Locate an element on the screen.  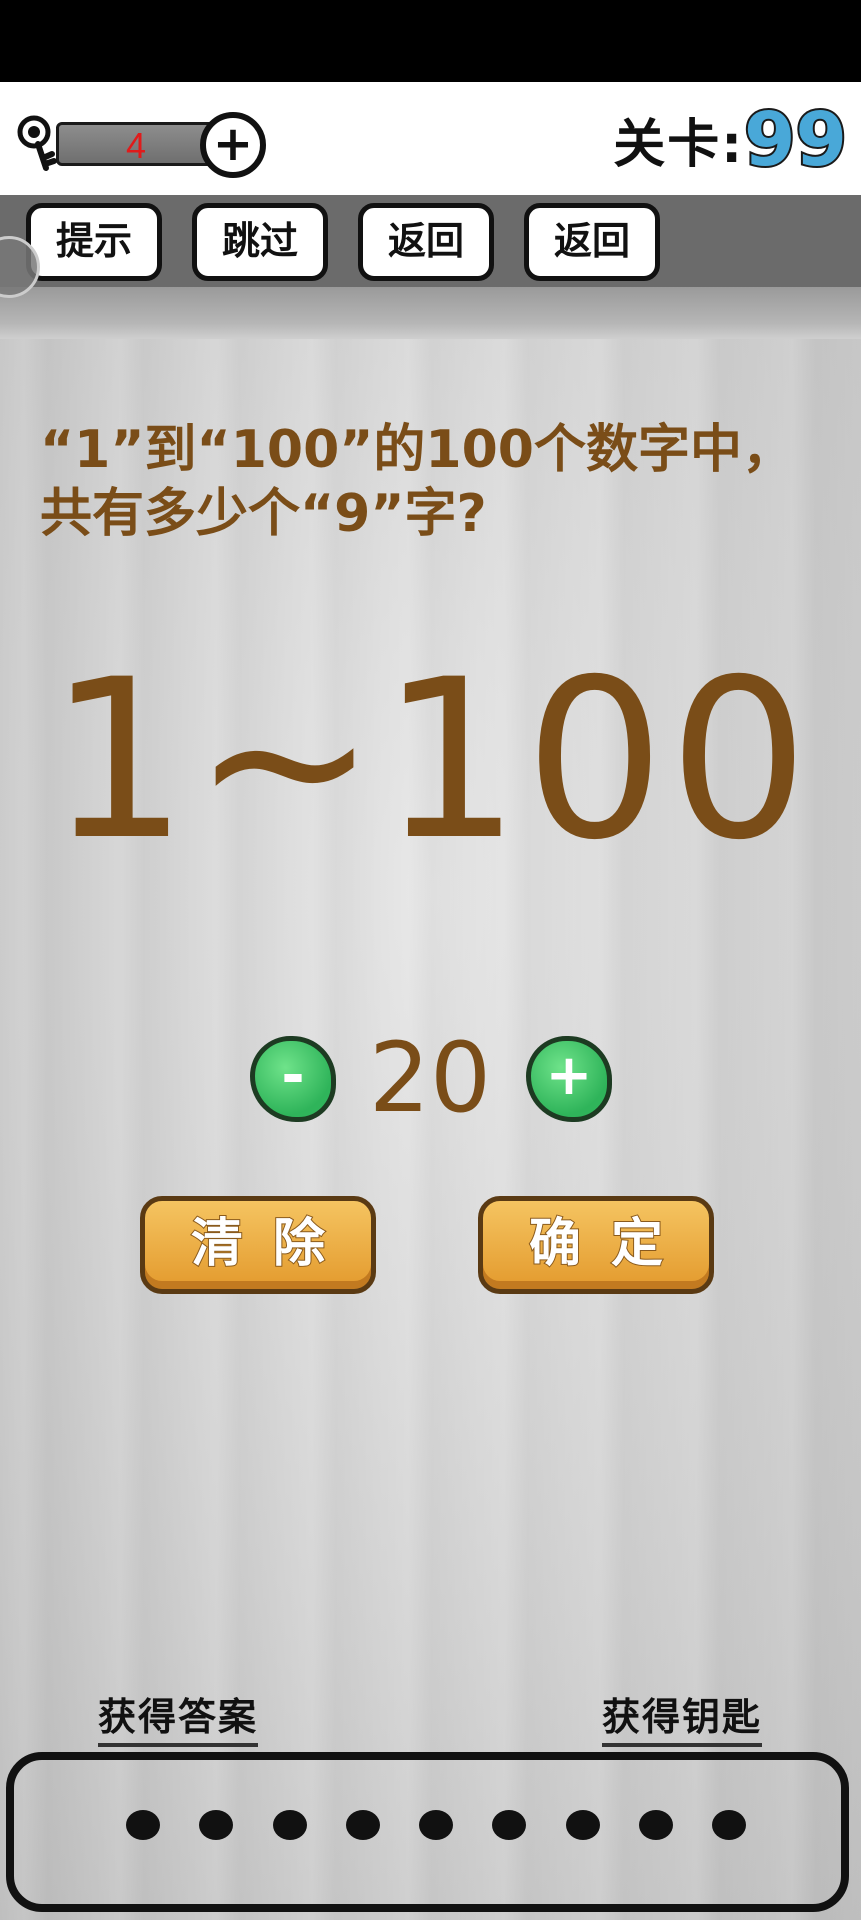
shelf-divider is located at coordinates (430, 313).